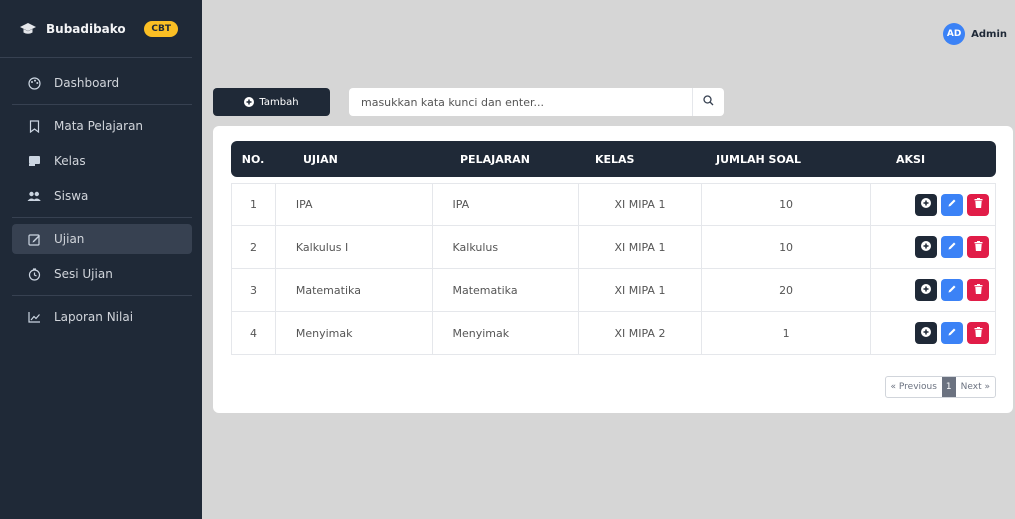 The image size is (1015, 519). I want to click on sidebar-item-laporan-nilai: Laporan Nilai, so click(102, 317).